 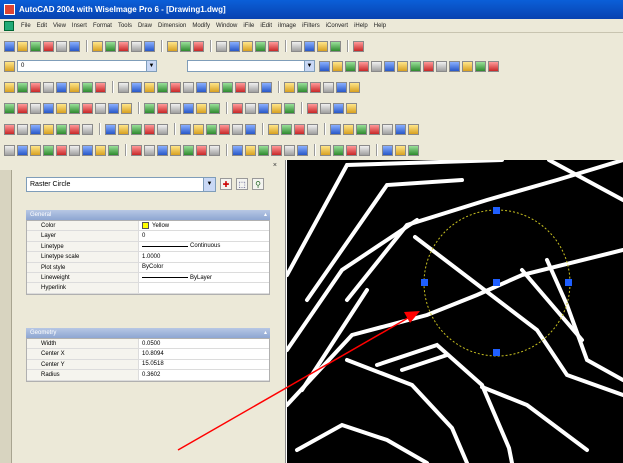 I want to click on menu-item: Window, so click(x=226, y=26).